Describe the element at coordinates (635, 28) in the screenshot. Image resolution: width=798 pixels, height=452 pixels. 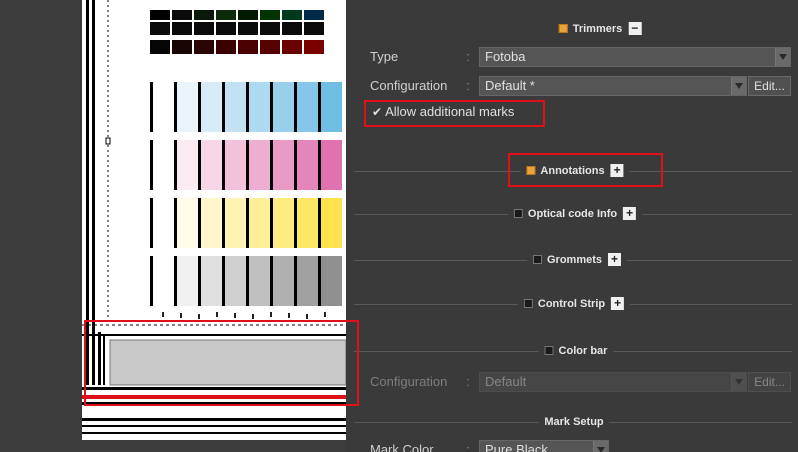
I see `collapse-icon: −` at that location.